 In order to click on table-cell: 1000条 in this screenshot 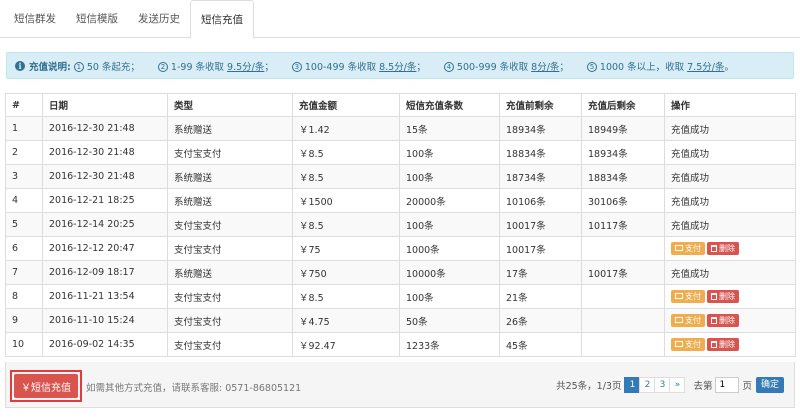, I will do `click(449, 248)`.